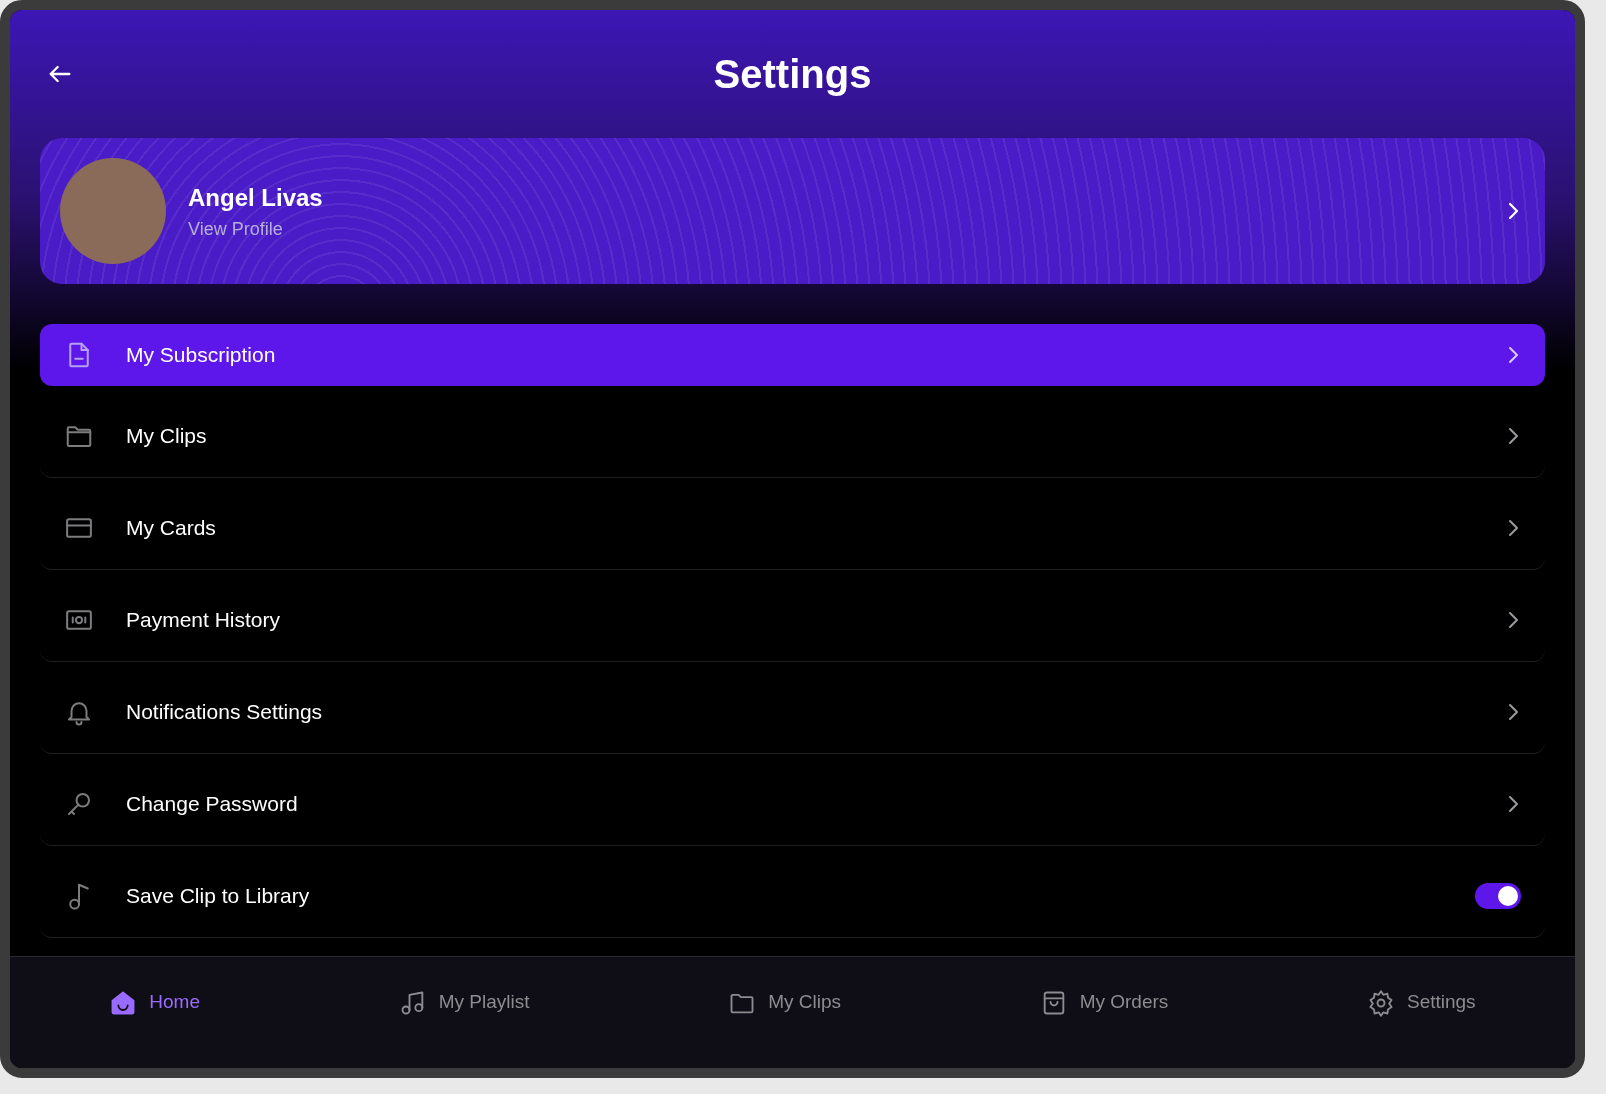  What do you see at coordinates (792, 74) in the screenshot?
I see `page-title: Settings` at bounding box center [792, 74].